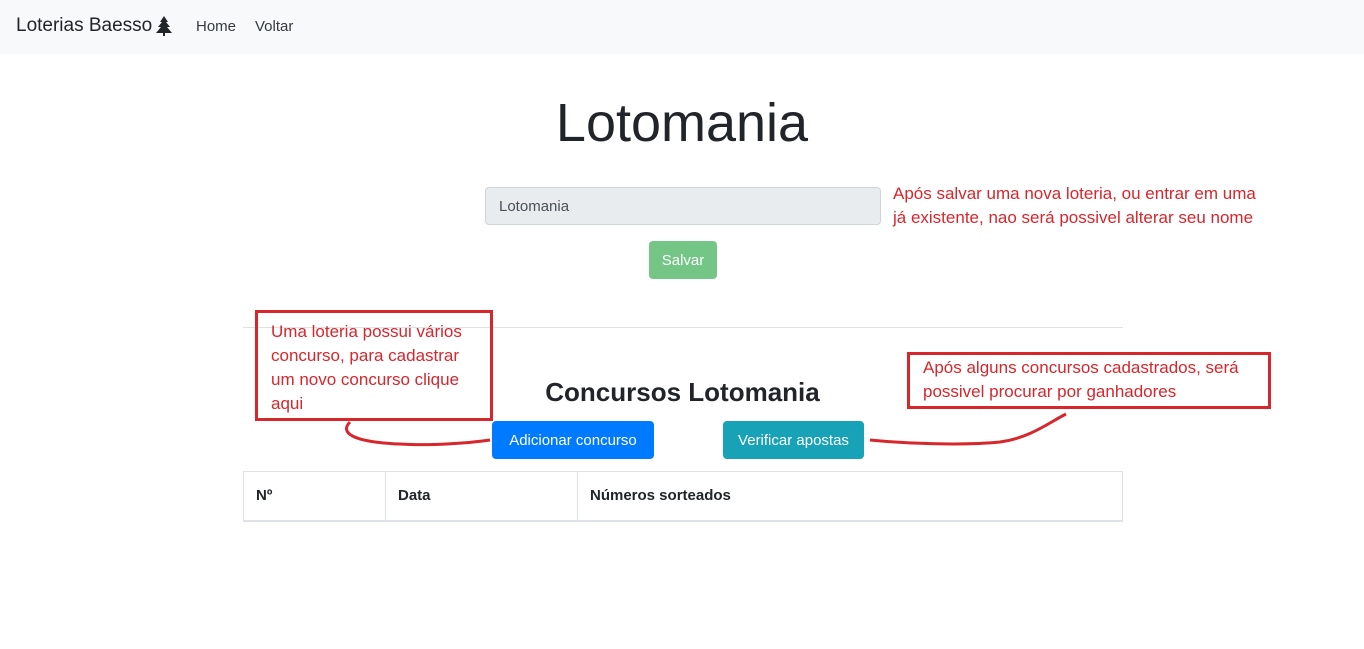  What do you see at coordinates (164, 26) in the screenshot?
I see `tree-icon` at bounding box center [164, 26].